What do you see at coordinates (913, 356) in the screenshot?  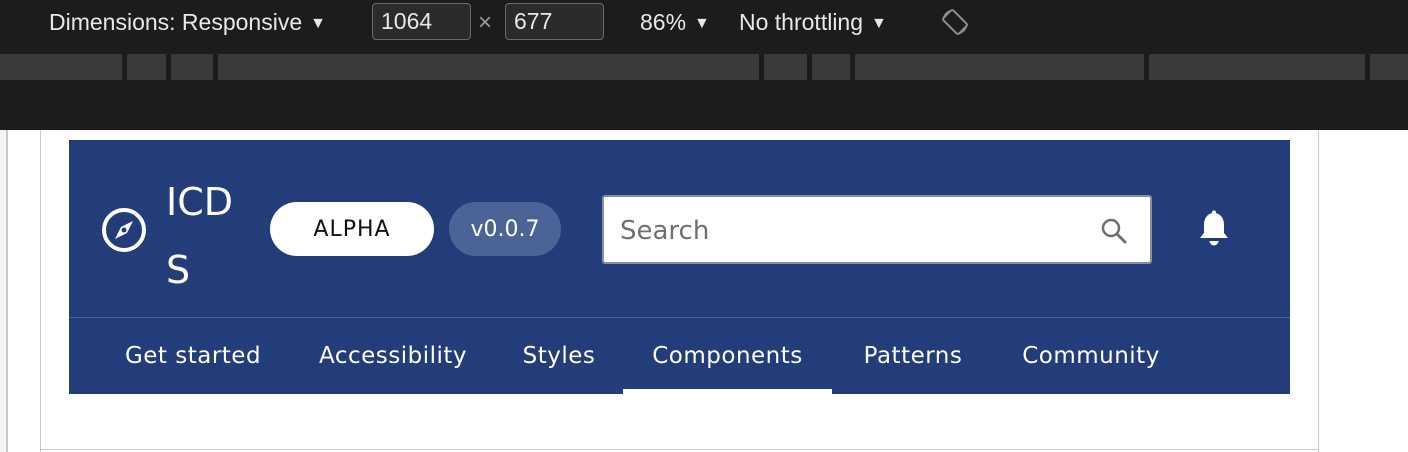 I see `nav-item-patterns: Patterns` at bounding box center [913, 356].